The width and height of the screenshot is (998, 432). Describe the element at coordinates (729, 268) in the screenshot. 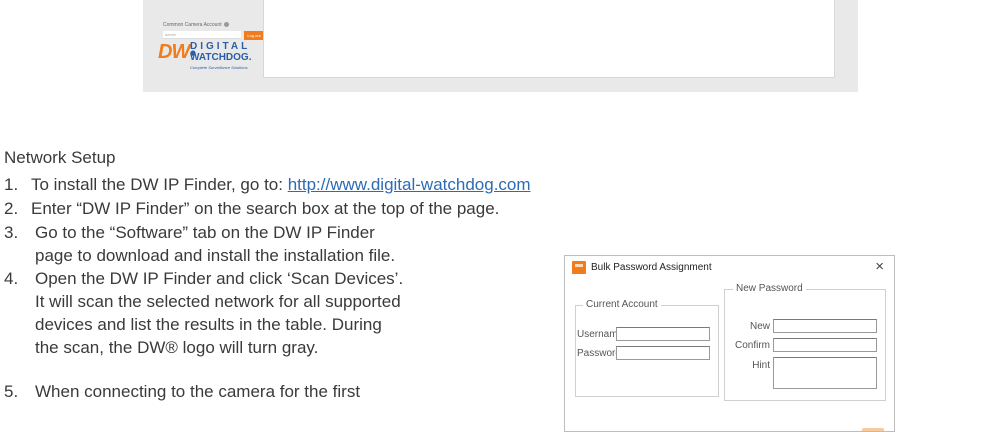

I see `dialog-titlebar: Bulk Password Assignment ×` at that location.